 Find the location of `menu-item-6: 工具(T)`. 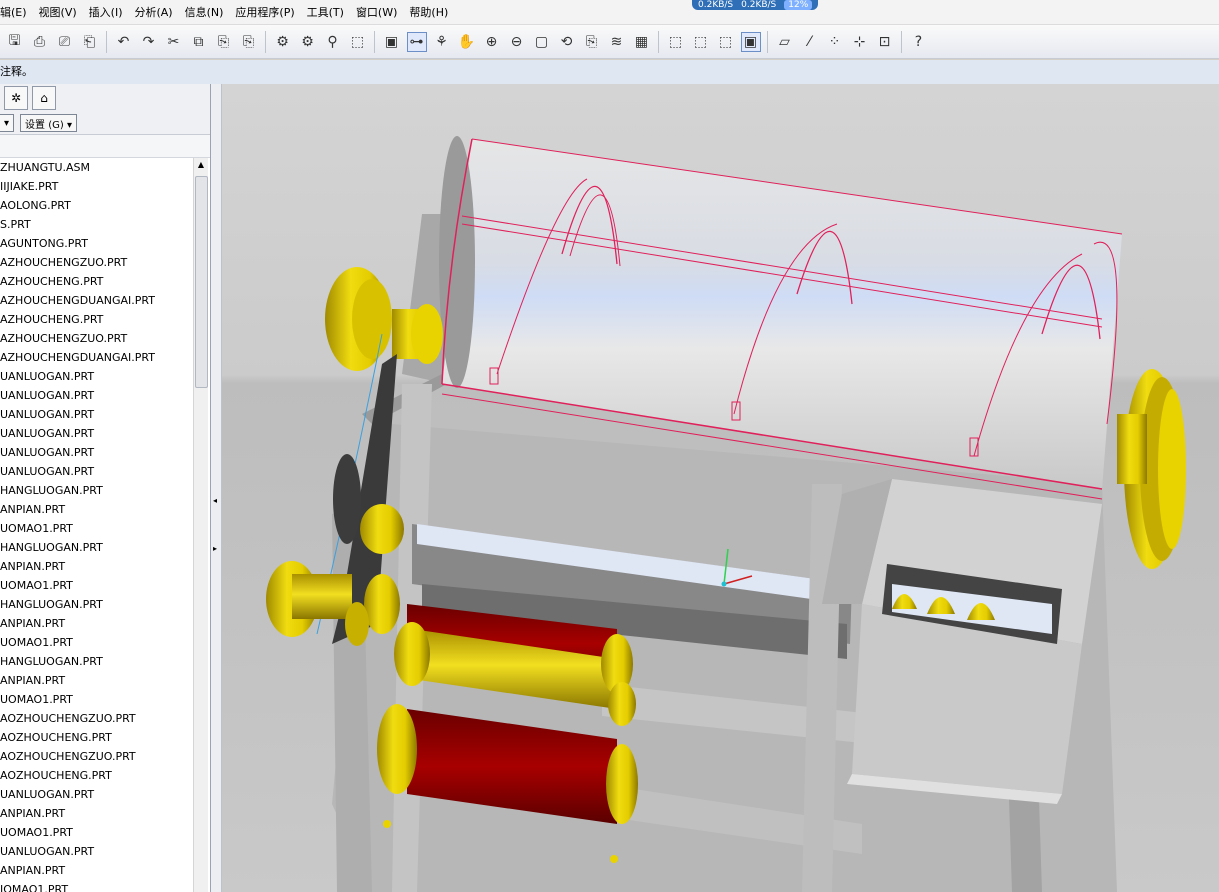

menu-item-6: 工具(T) is located at coordinates (325, 12).